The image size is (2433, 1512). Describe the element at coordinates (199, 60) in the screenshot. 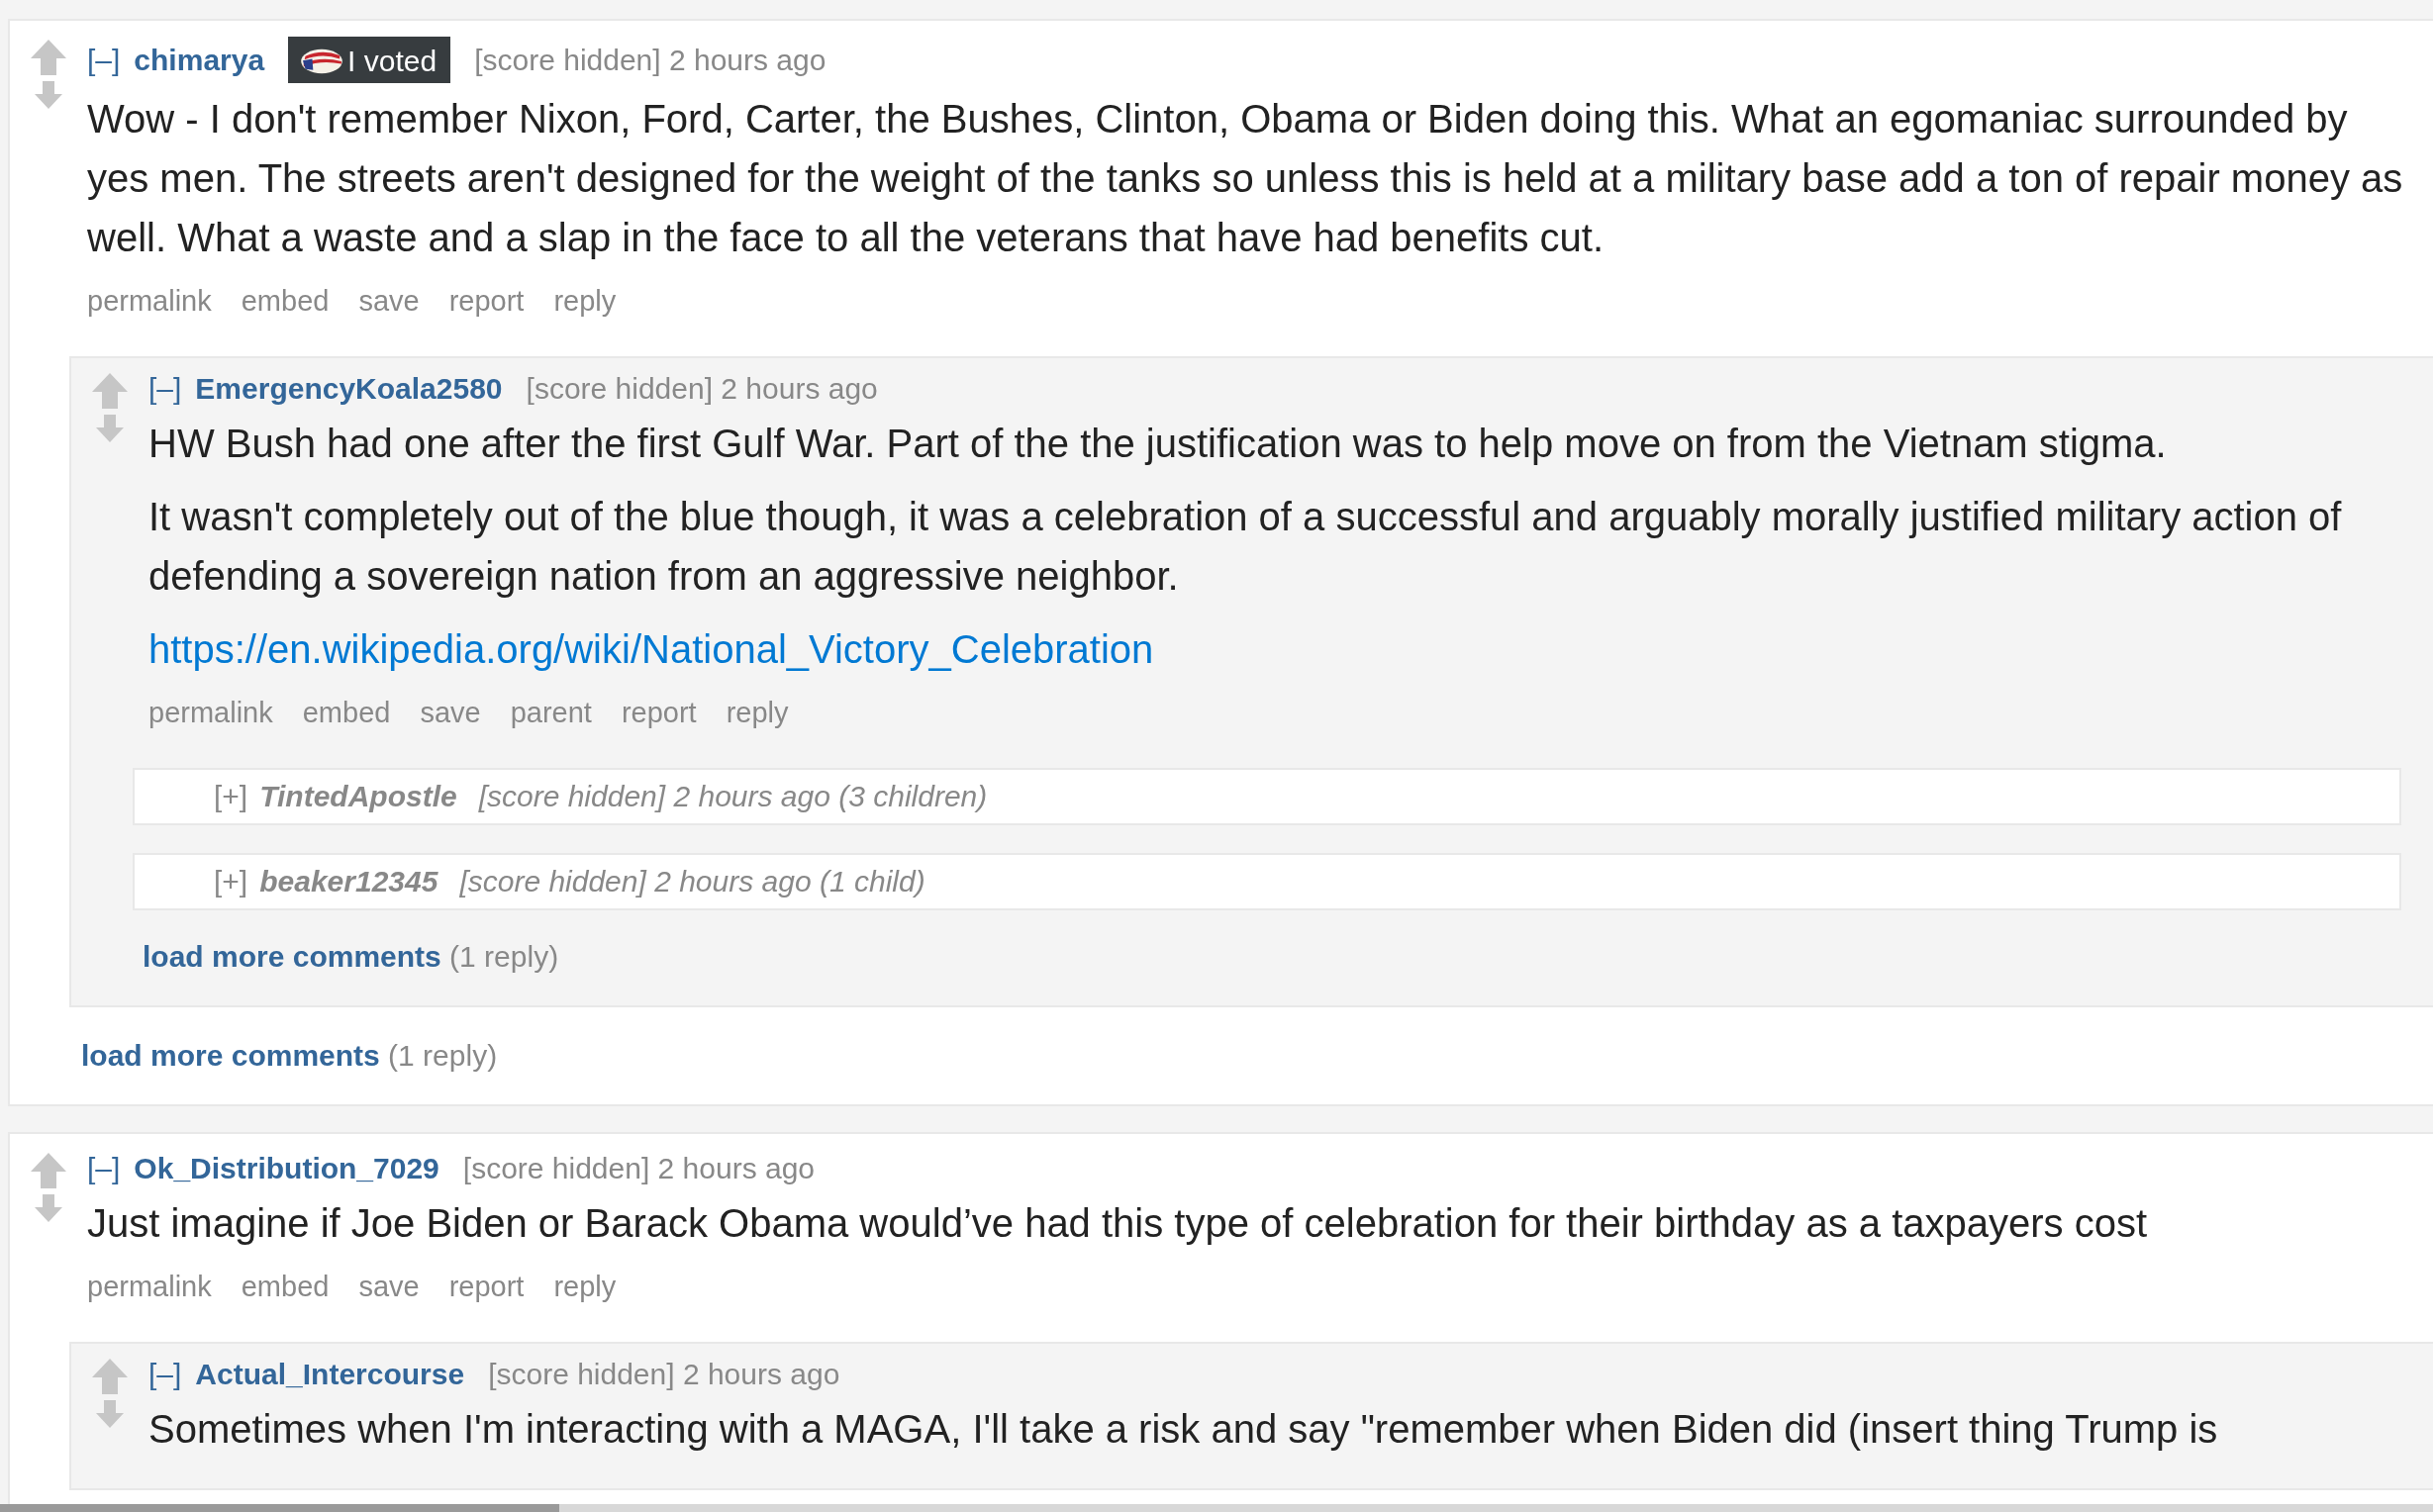

I see `author-name: chimarya` at that location.